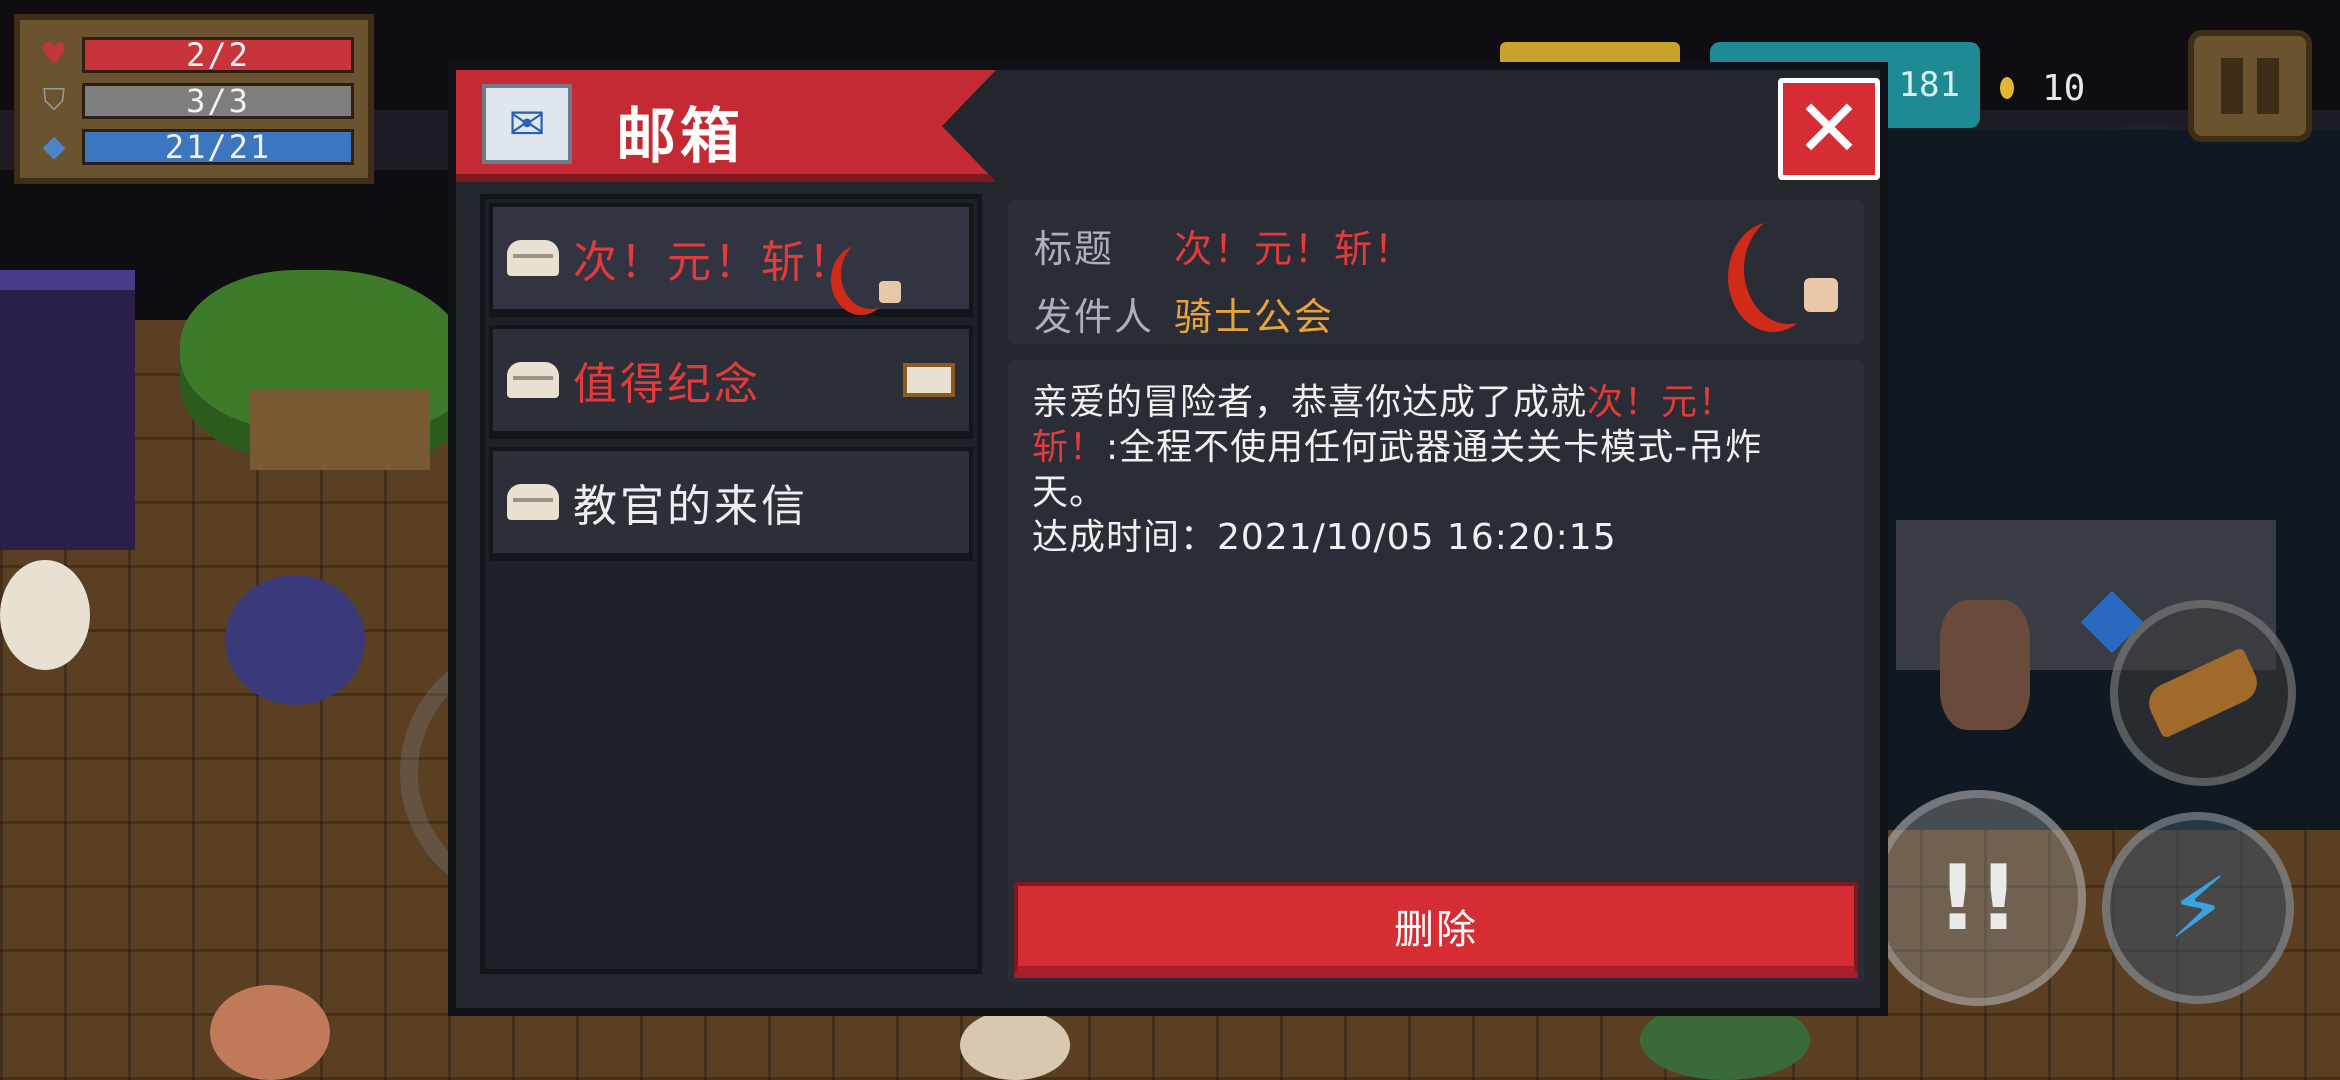 This screenshot has width=2340, height=1080. What do you see at coordinates (218, 101) in the screenshot?
I see `armor-bar: 3/3` at bounding box center [218, 101].